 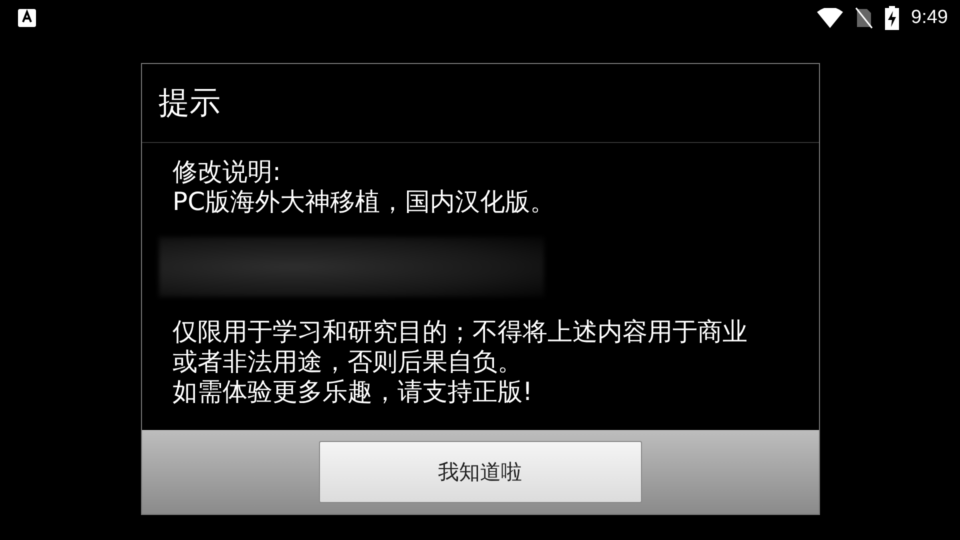 What do you see at coordinates (460, 332) in the screenshot?
I see `message-line: 仅限用于学习和研究目的；不得将上述内容用于商业` at bounding box center [460, 332].